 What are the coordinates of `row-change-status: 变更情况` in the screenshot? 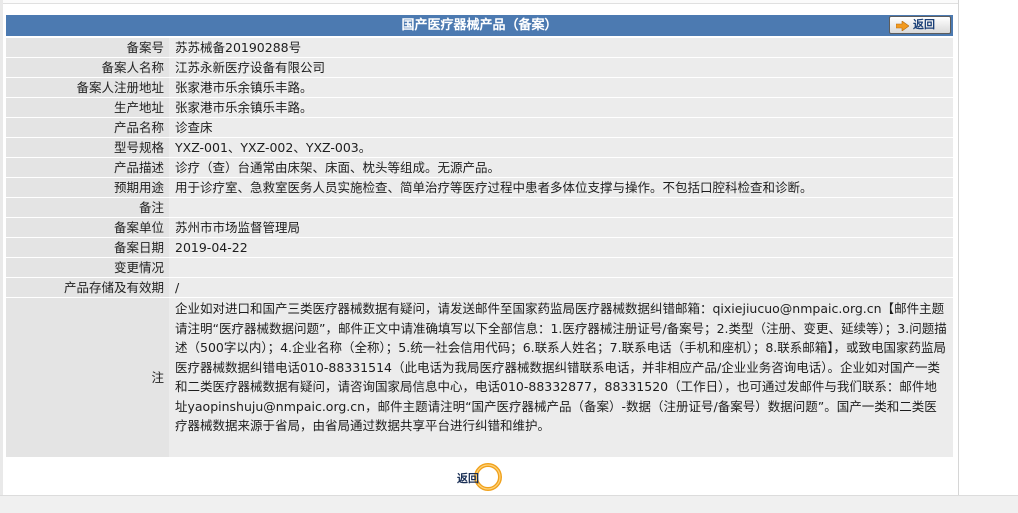 It's located at (479, 268).